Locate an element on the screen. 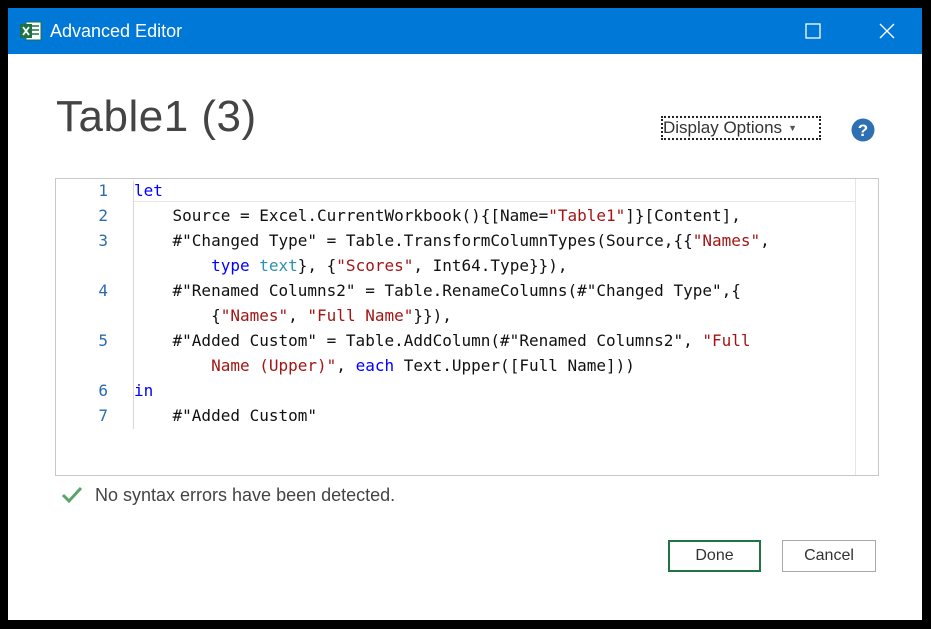 This screenshot has width=931, height=629. vertical-scrollbar is located at coordinates (866, 327).